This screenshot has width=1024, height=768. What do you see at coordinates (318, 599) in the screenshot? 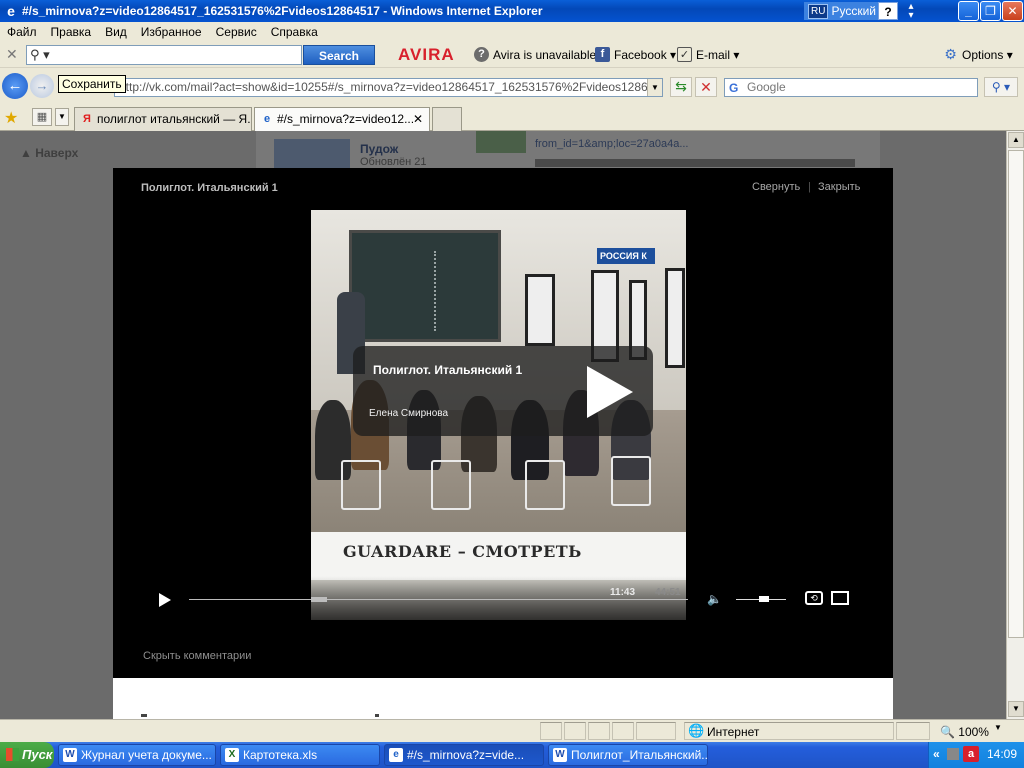
I see `progress-thumb` at bounding box center [318, 599].